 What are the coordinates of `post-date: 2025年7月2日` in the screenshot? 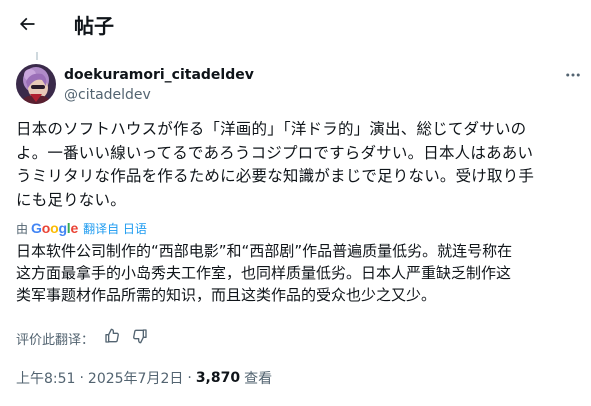 It's located at (135, 378).